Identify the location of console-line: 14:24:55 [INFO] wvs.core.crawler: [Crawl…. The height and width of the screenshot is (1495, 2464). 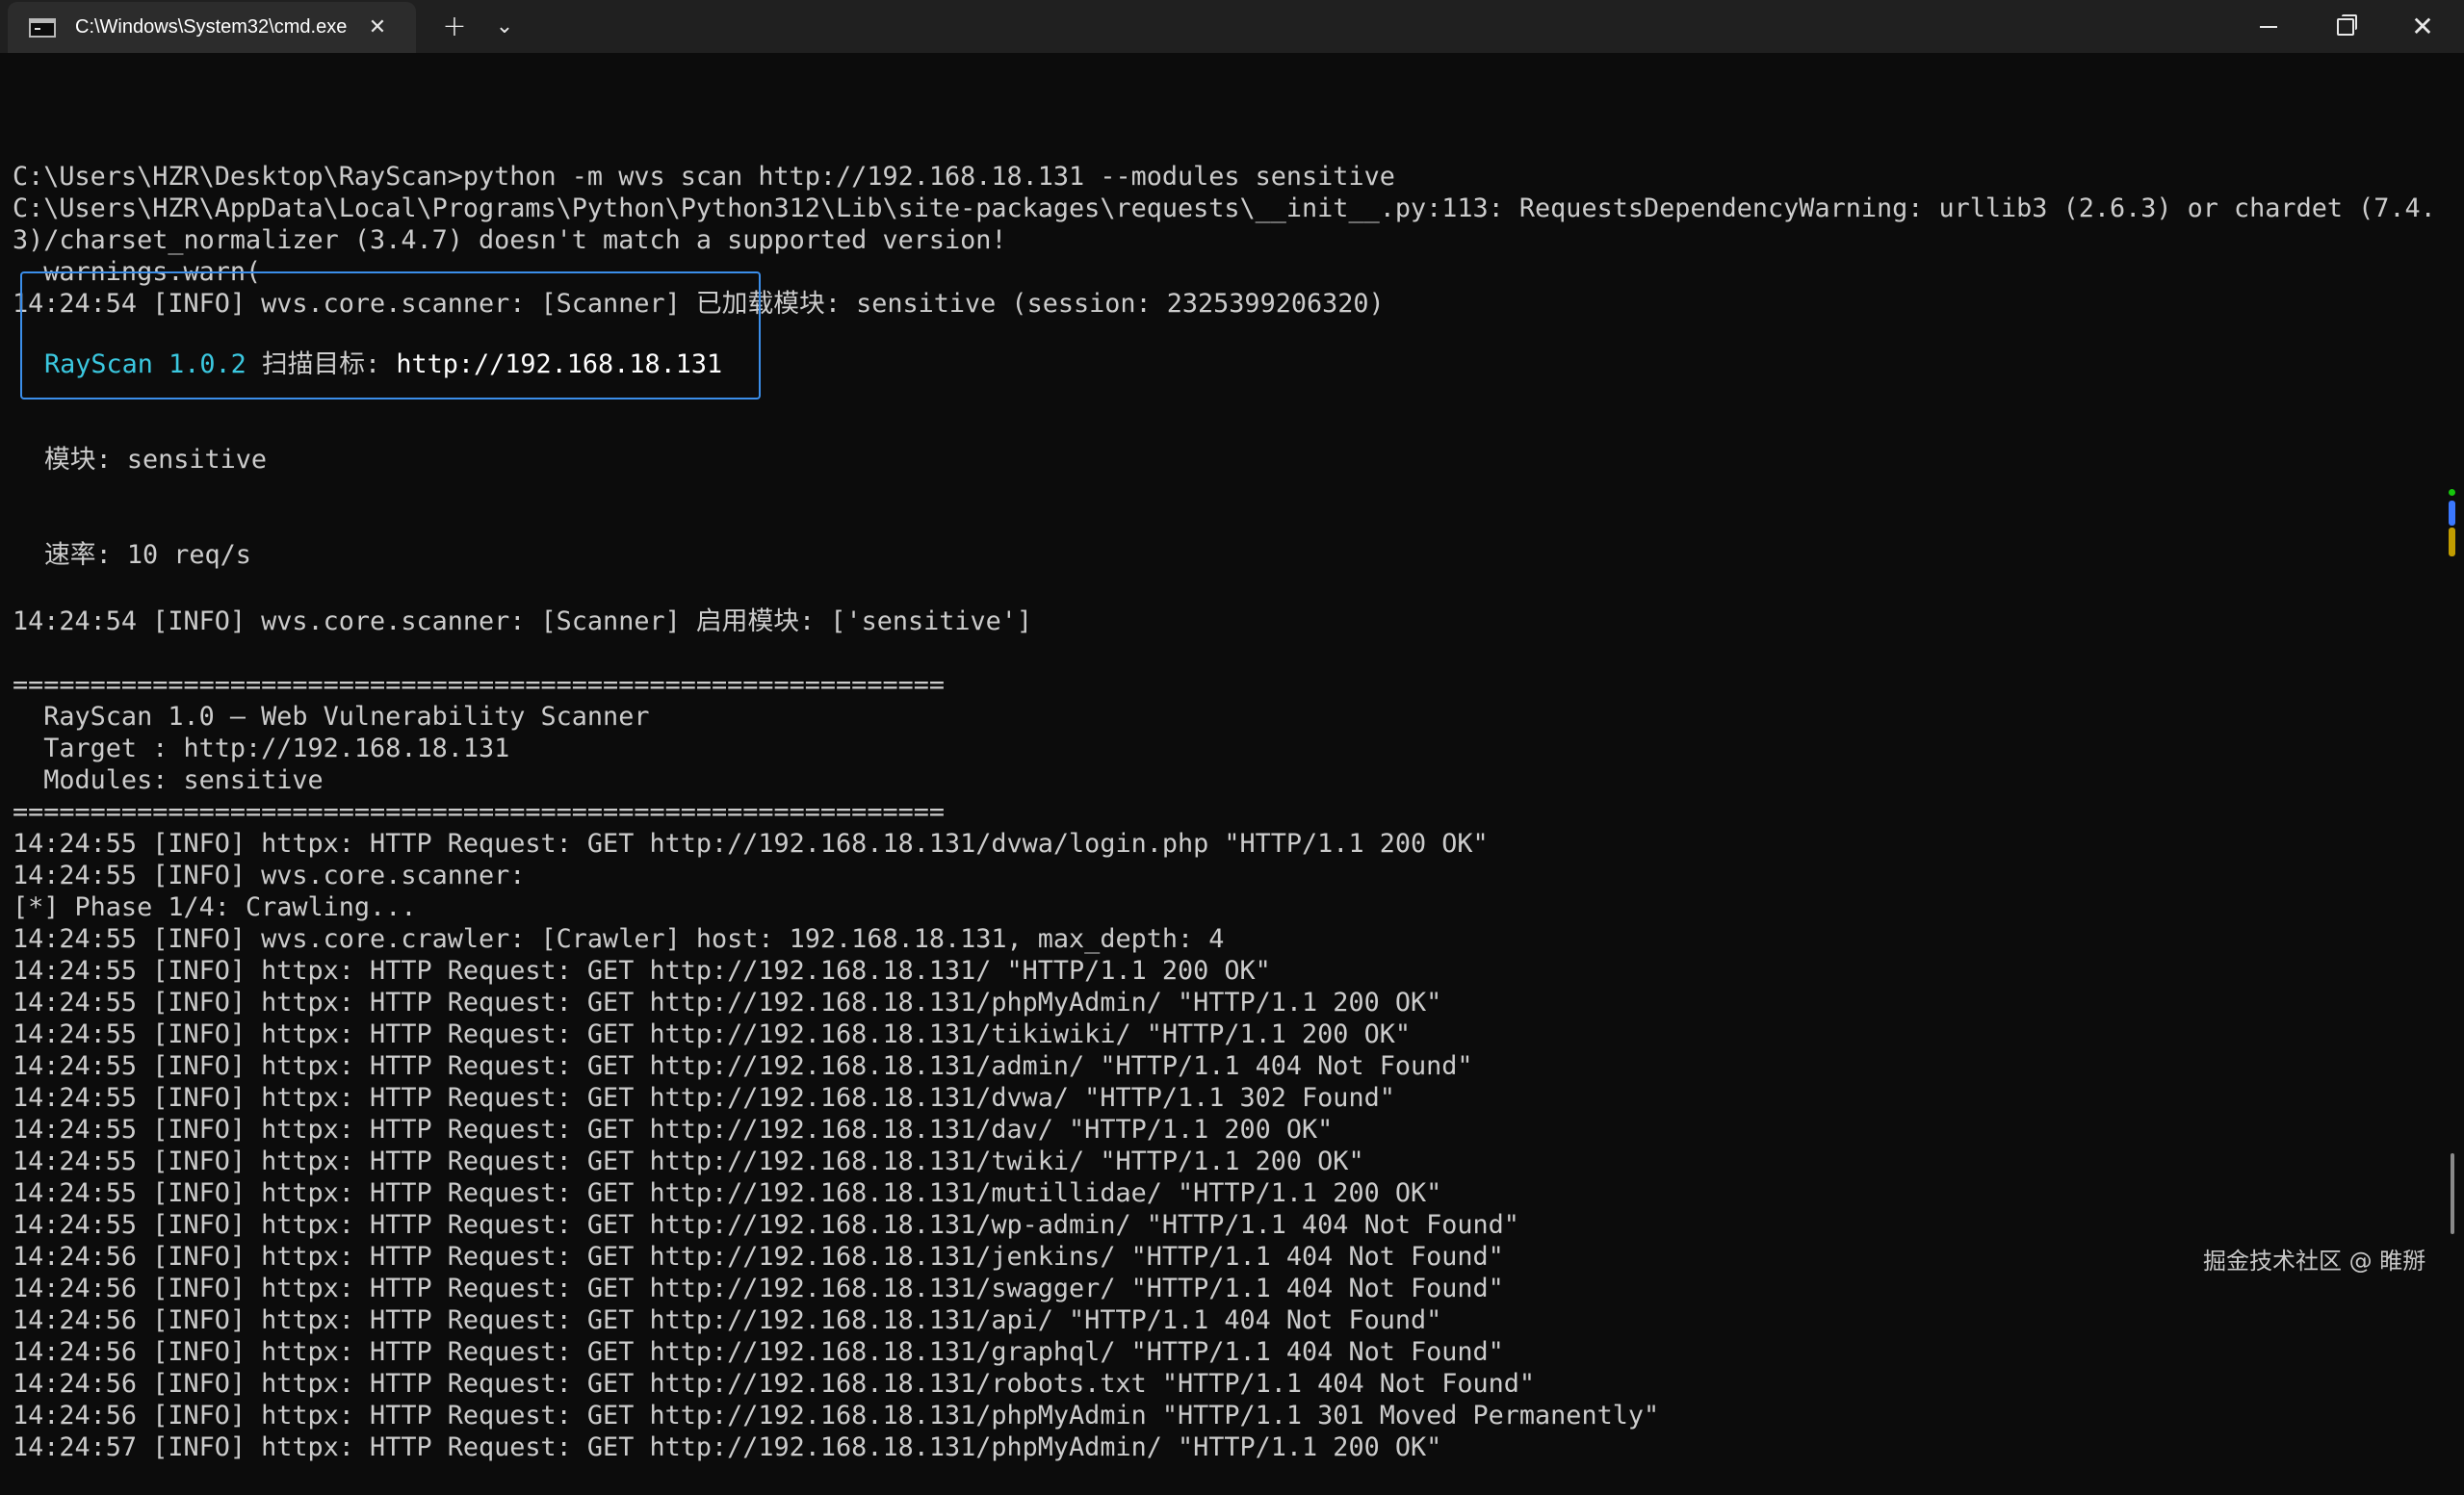
(619, 939).